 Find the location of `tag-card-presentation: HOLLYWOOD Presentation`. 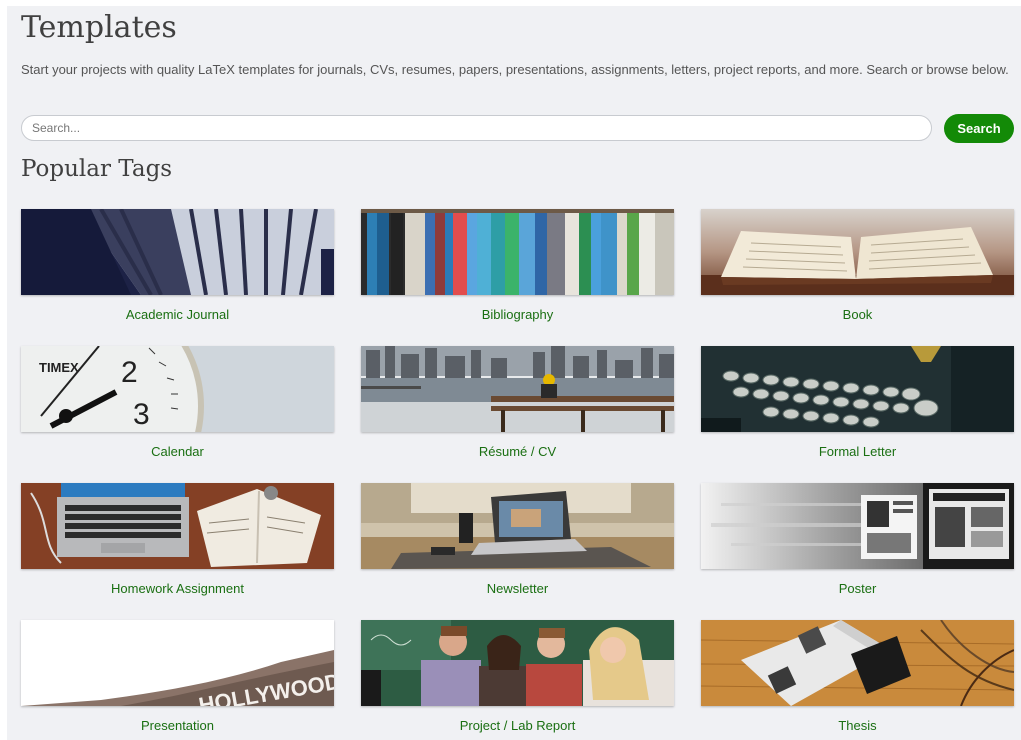

tag-card-presentation: HOLLYWOOD Presentation is located at coordinates (177, 680).